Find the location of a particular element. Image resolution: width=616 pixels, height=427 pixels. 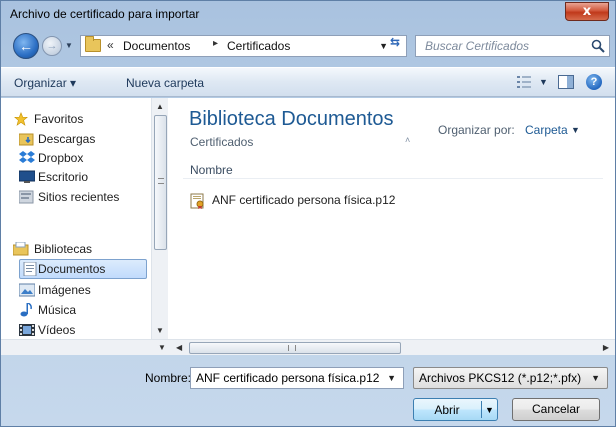

search-placeholder: Buscar Certificados is located at coordinates (477, 46).